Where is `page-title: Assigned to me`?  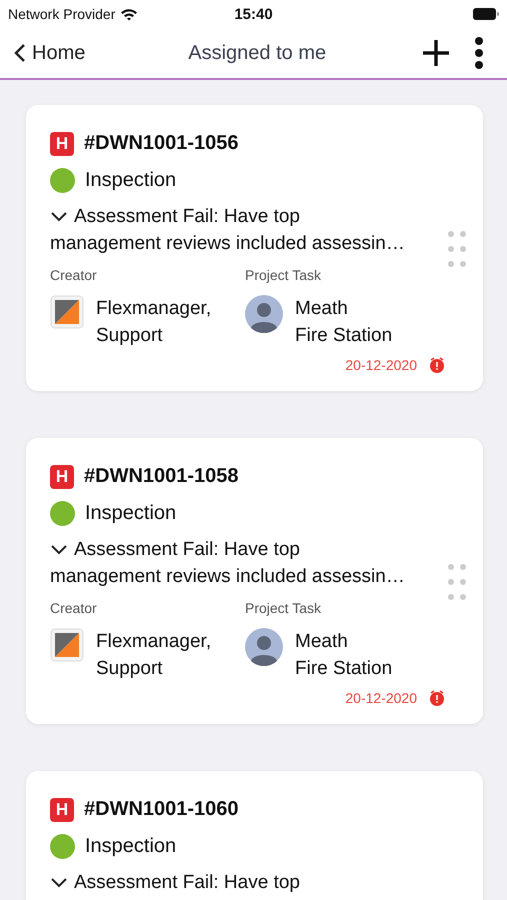 page-title: Assigned to me is located at coordinates (257, 53).